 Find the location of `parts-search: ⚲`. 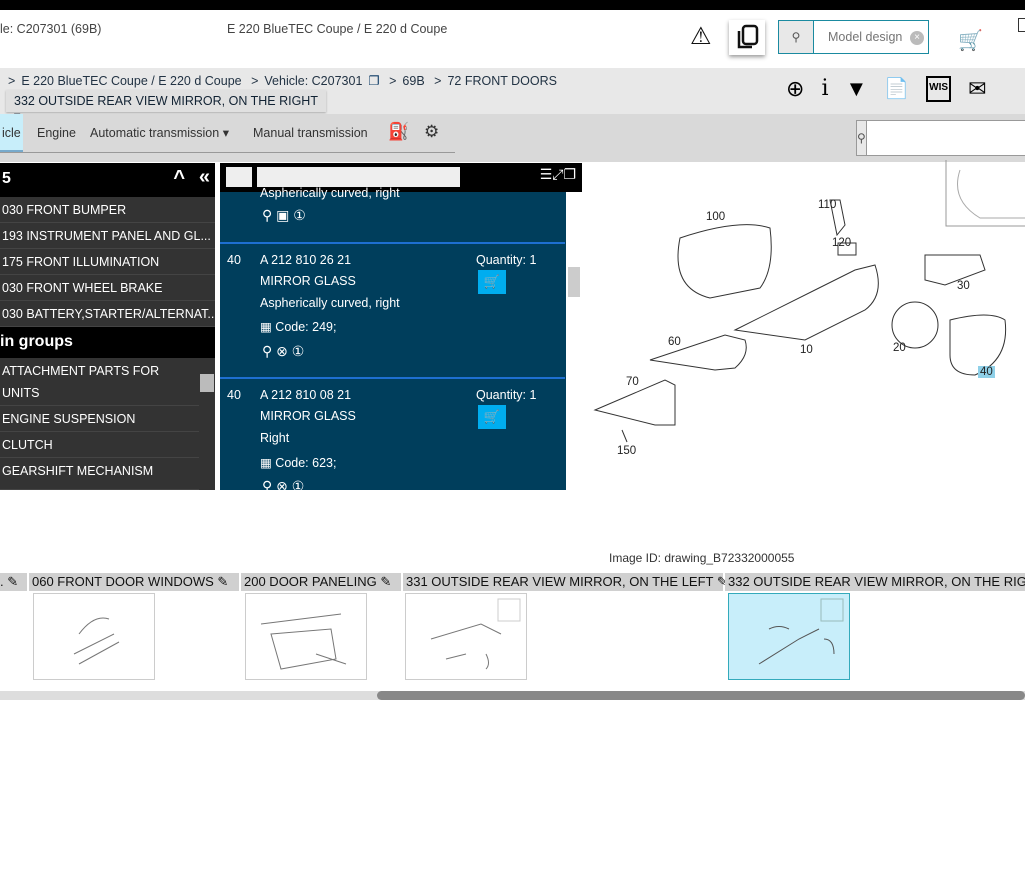

parts-search: ⚲ is located at coordinates (940, 138).